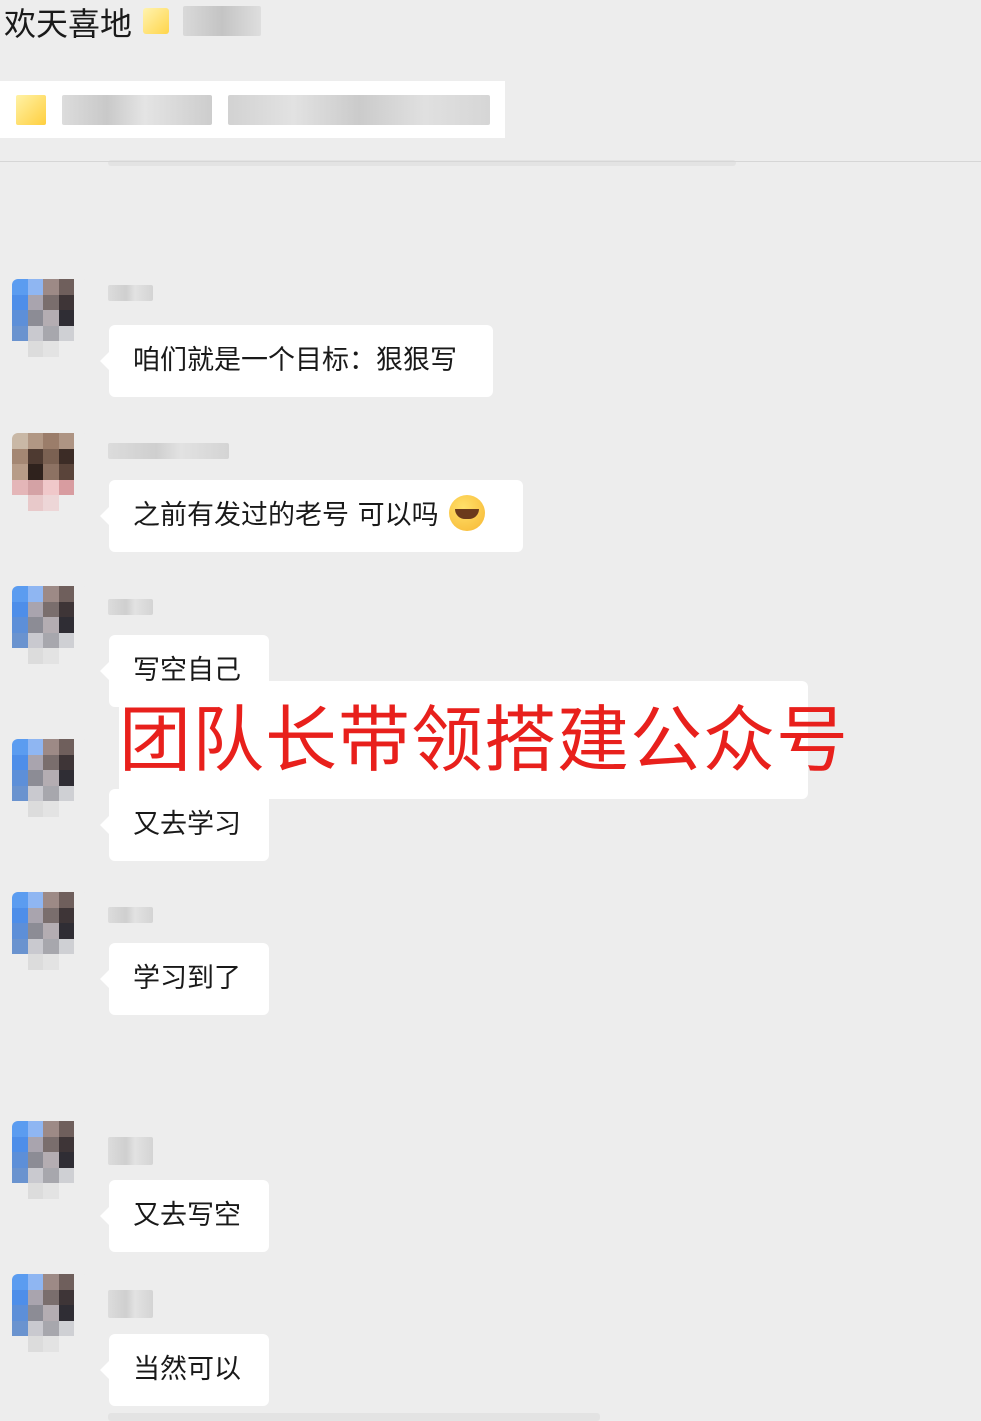 The image size is (981, 1421). What do you see at coordinates (187, 1215) in the screenshot?
I see `message-text: 又去写空` at bounding box center [187, 1215].